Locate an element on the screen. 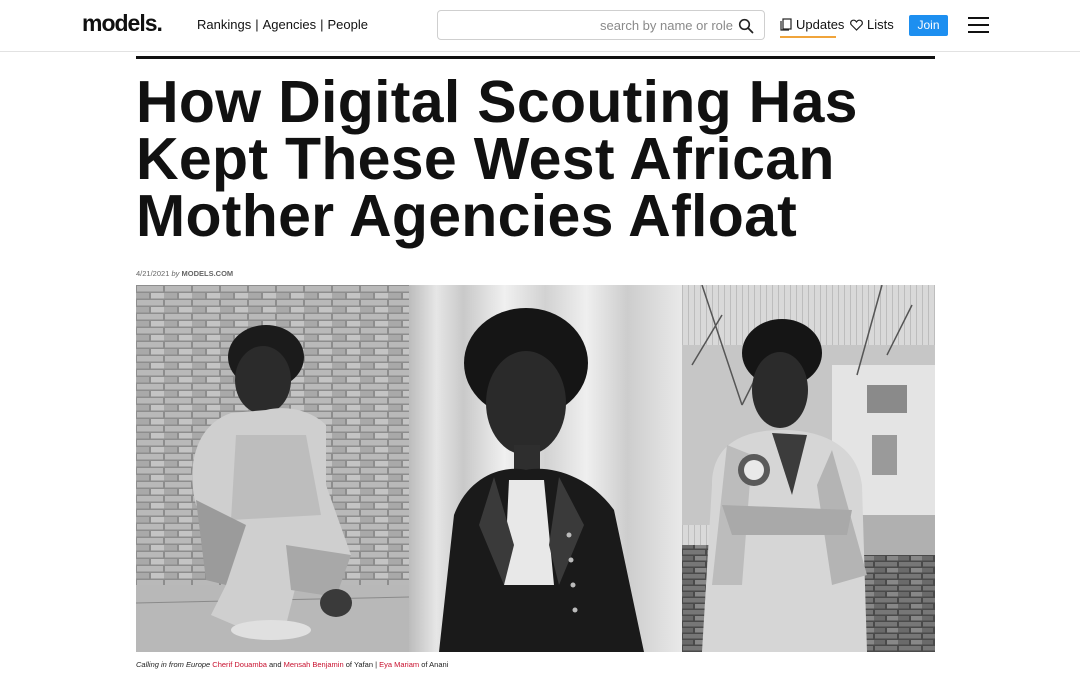 The image size is (1080, 695). lists-link: Lists is located at coordinates (872, 24).